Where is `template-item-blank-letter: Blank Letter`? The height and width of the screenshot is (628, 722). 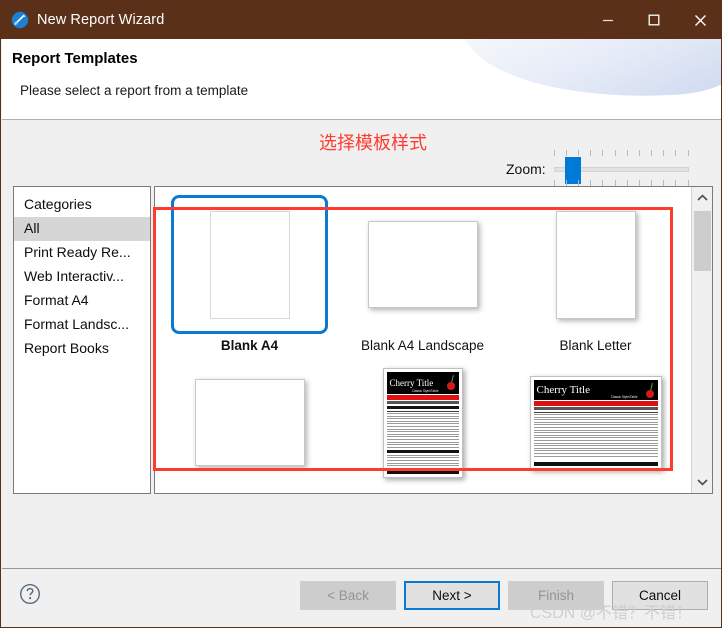 template-item-blank-letter: Blank Letter is located at coordinates (595, 274).